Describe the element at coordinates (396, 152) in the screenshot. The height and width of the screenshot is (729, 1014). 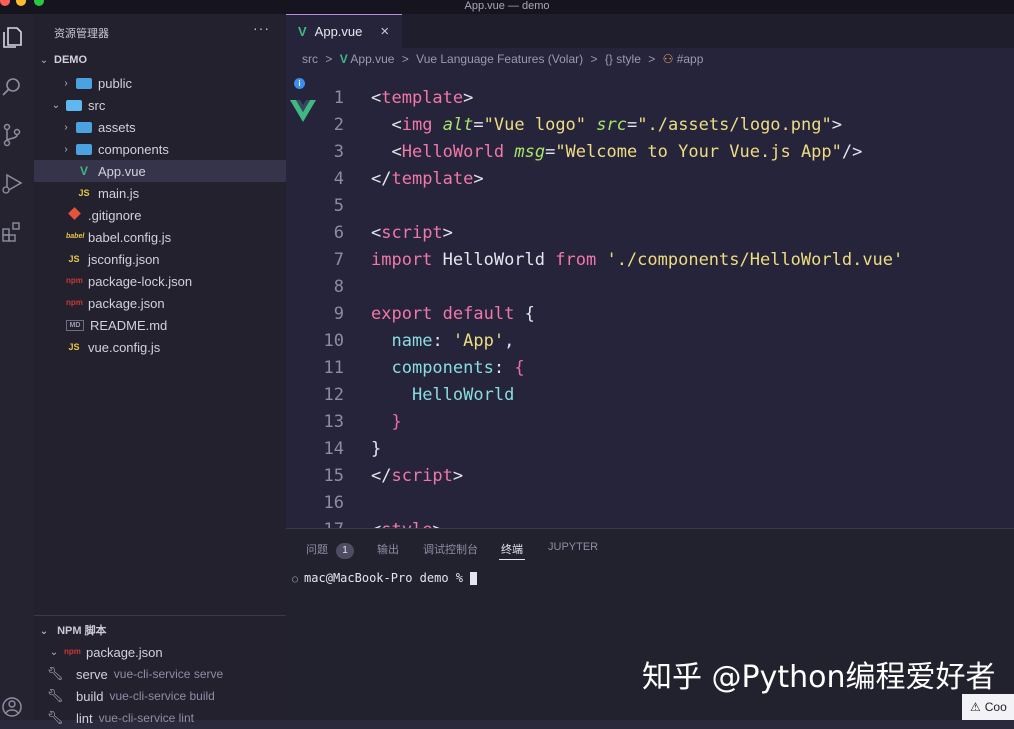
I see `code-token: <` at that location.